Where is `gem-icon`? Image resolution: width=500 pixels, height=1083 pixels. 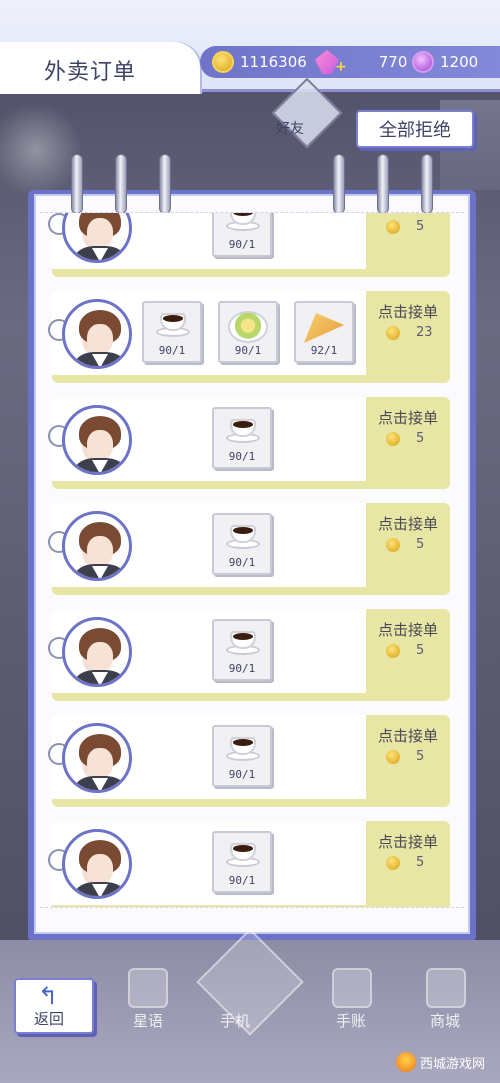
gem-icon is located at coordinates (423, 62).